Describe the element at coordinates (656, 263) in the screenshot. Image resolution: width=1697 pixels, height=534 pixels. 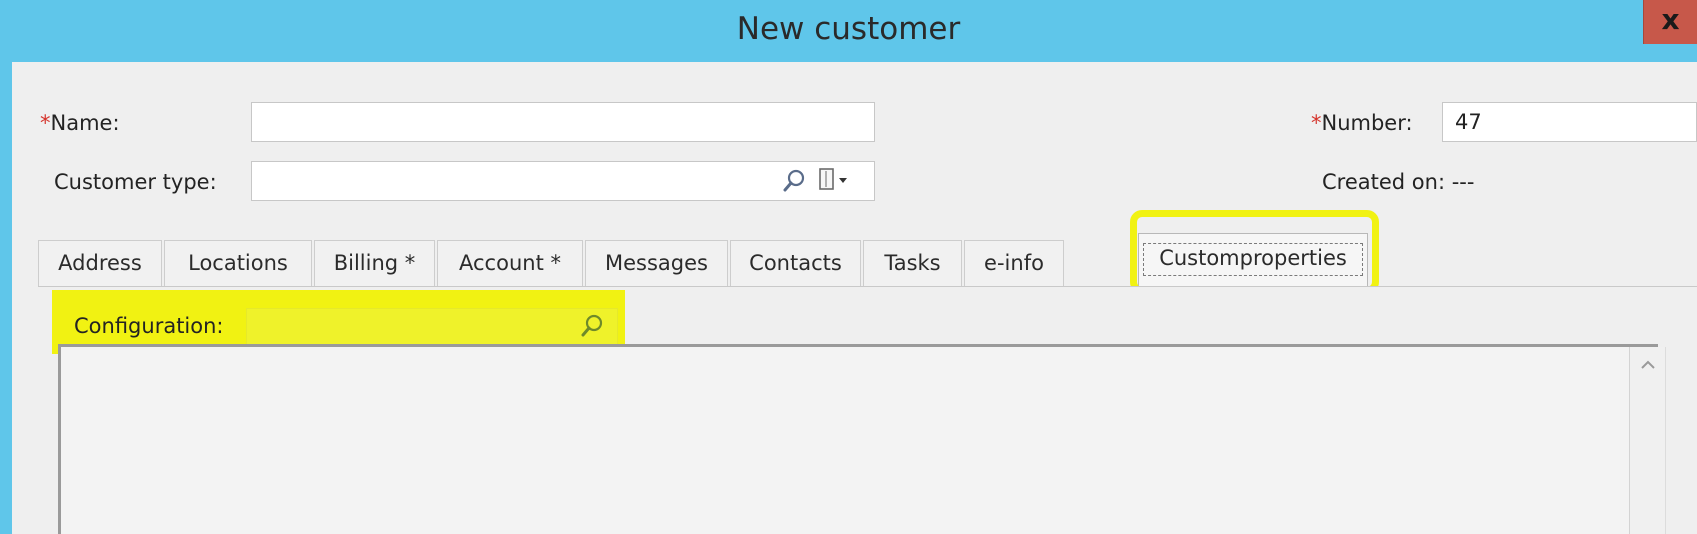
I see `tab-messages: Messages` at that location.